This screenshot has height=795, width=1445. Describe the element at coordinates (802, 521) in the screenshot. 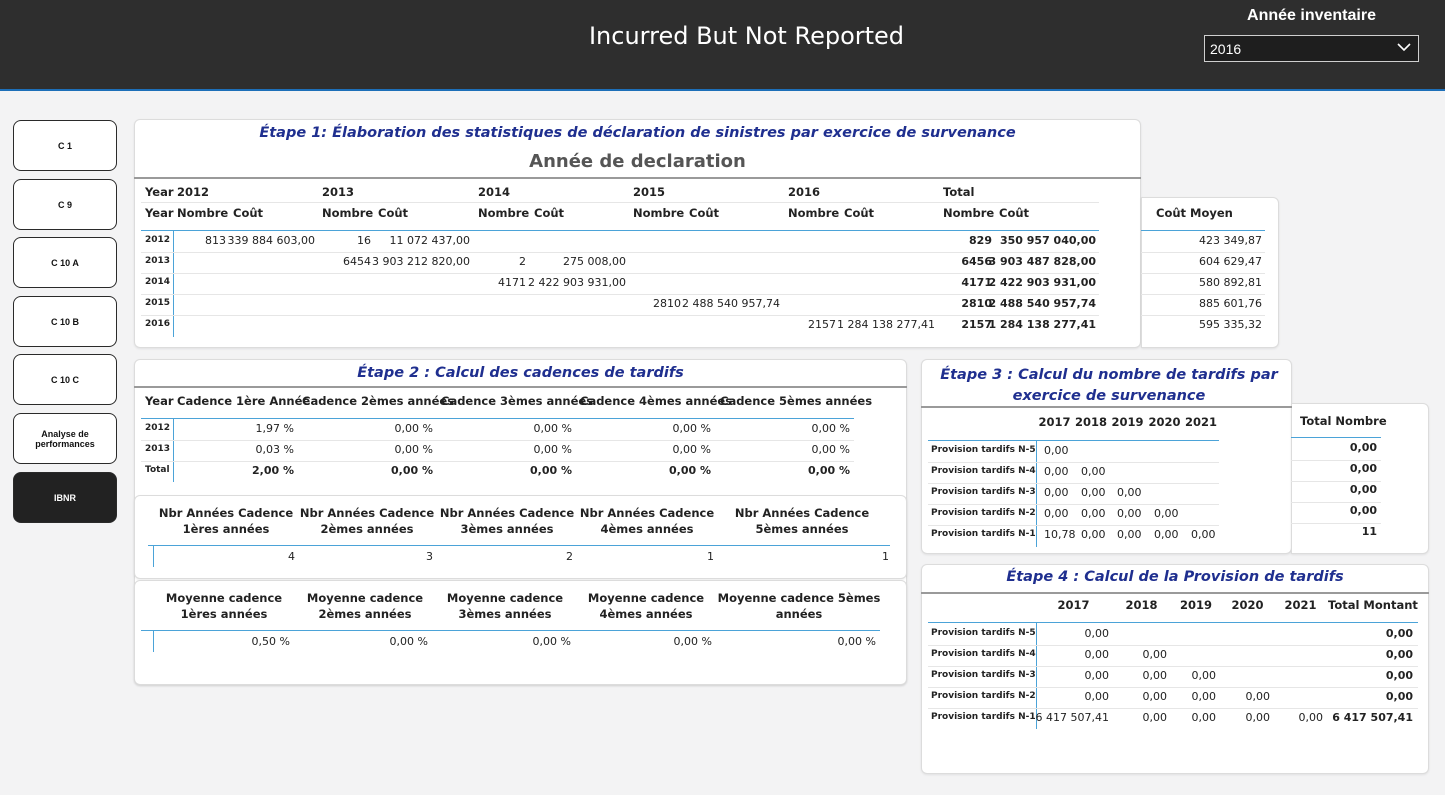

I see `nbr-annees-header: Nbr Années Cadence 5èmes années` at that location.